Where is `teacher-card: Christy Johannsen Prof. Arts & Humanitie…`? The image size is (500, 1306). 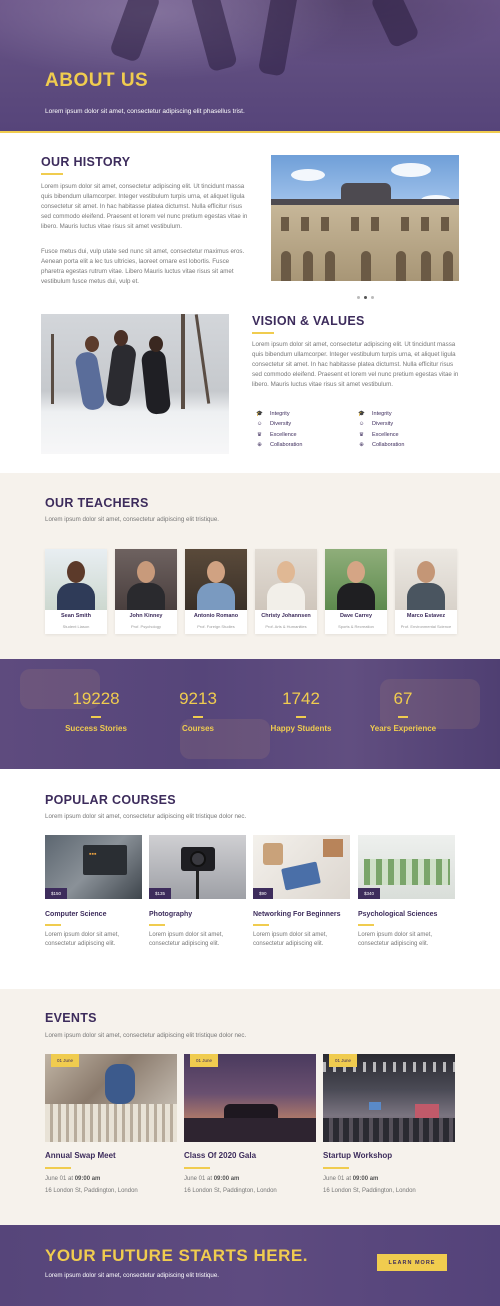 teacher-card: Christy Johannsen Prof. Arts & Humanitie… is located at coordinates (286, 591).